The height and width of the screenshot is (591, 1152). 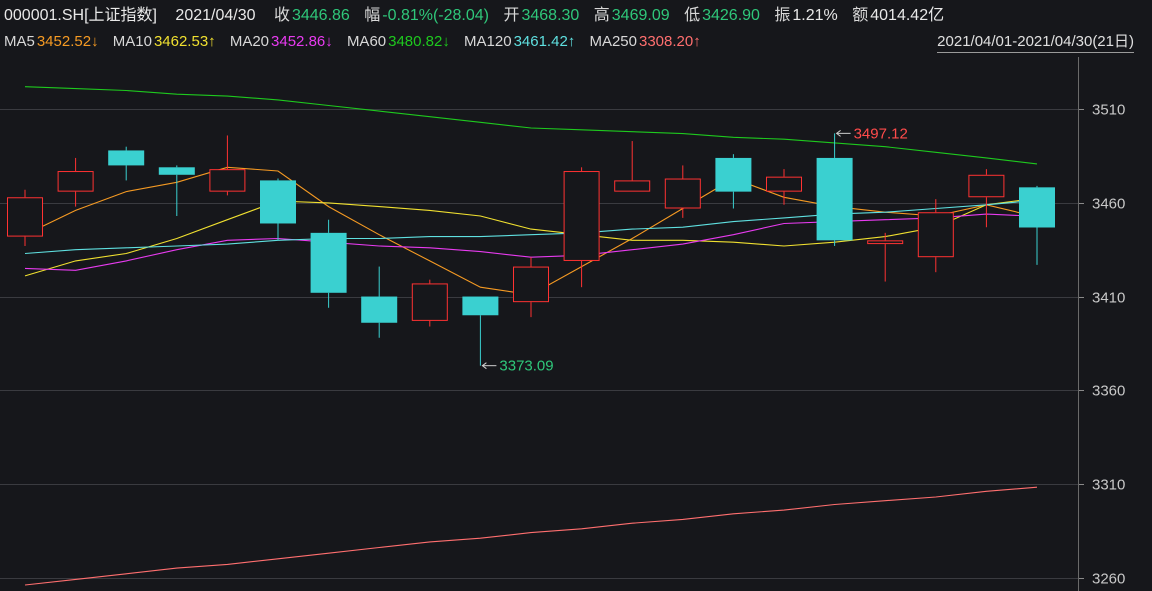 What do you see at coordinates (1108, 110) in the screenshot?
I see `y-tick-label-3510: 3510` at bounding box center [1108, 110].